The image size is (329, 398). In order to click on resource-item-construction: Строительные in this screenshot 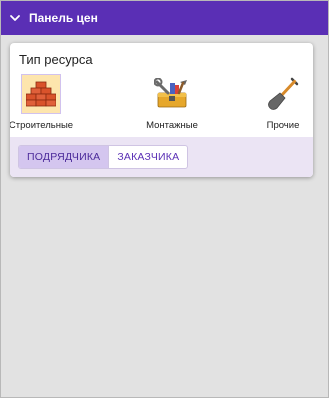, I will do `click(42, 102)`.